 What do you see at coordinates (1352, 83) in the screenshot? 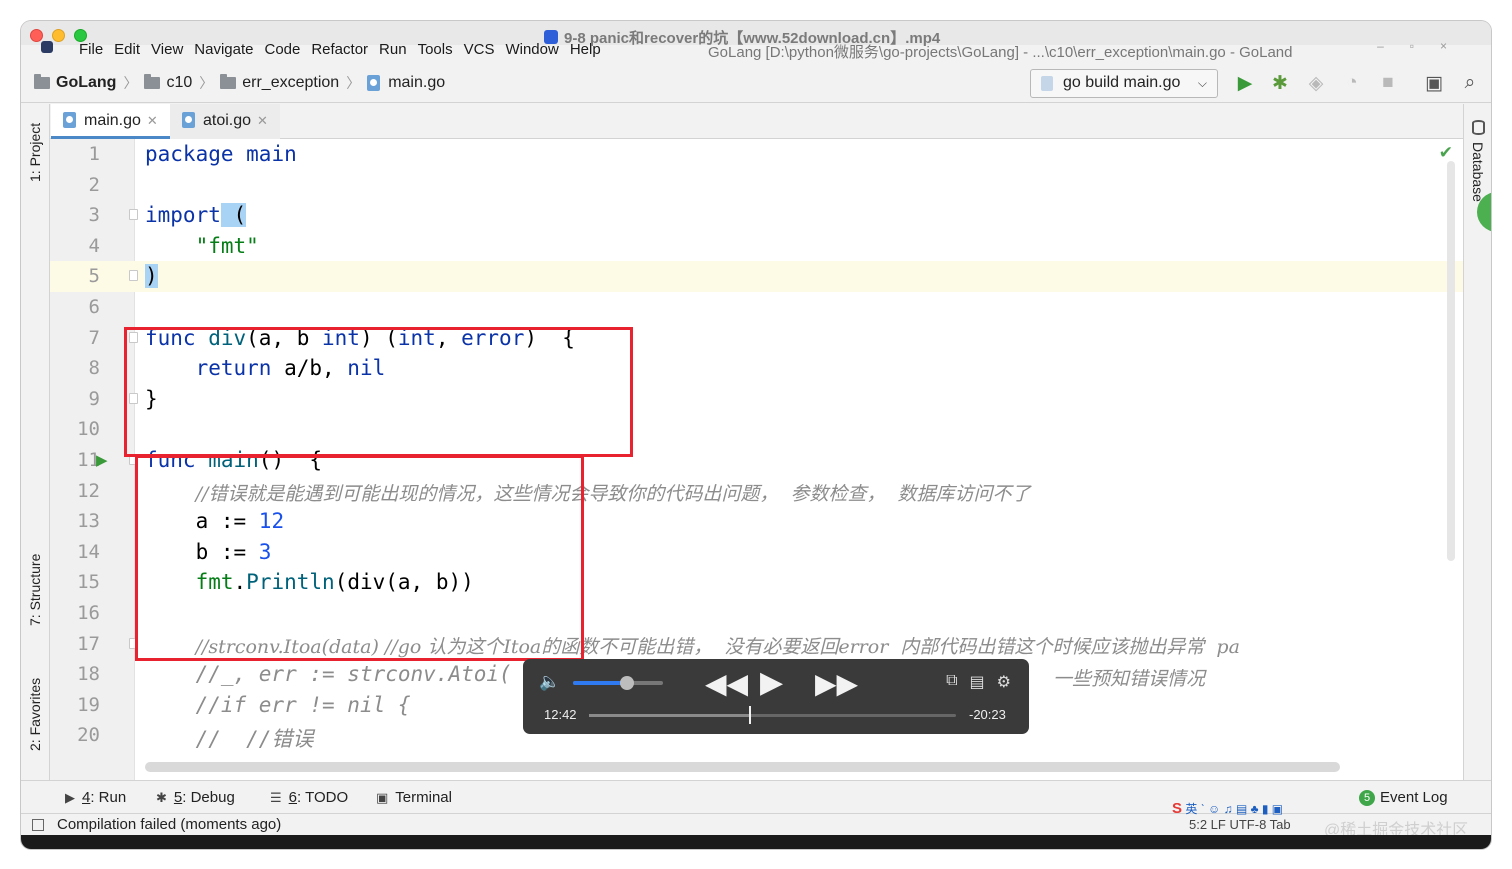
I see `profile-icon: ◔` at bounding box center [1352, 83].